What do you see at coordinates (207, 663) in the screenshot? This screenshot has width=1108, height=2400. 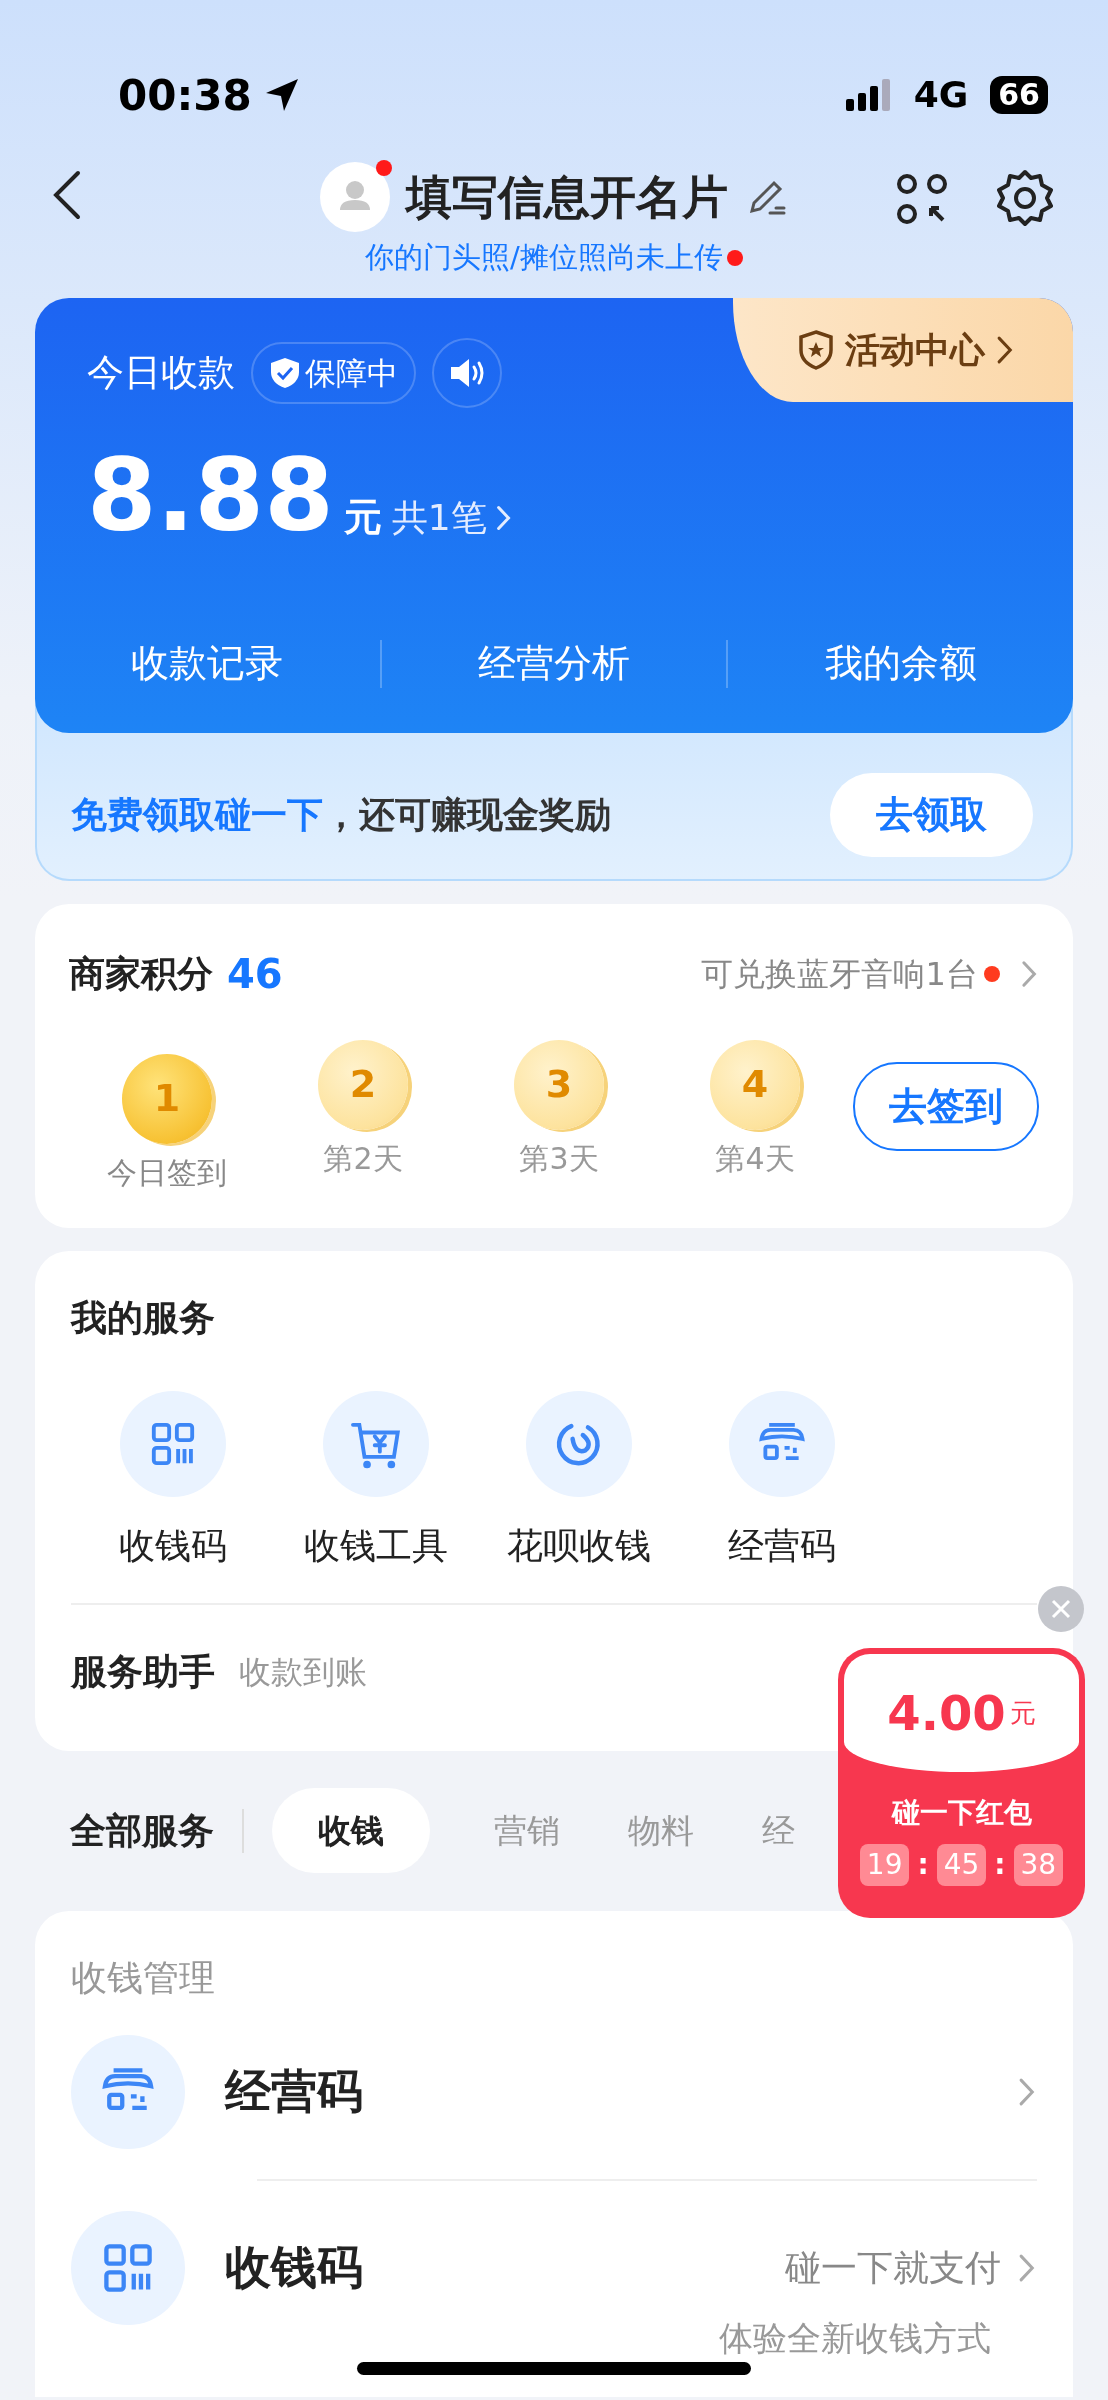 I see `card-link: 收款记录` at bounding box center [207, 663].